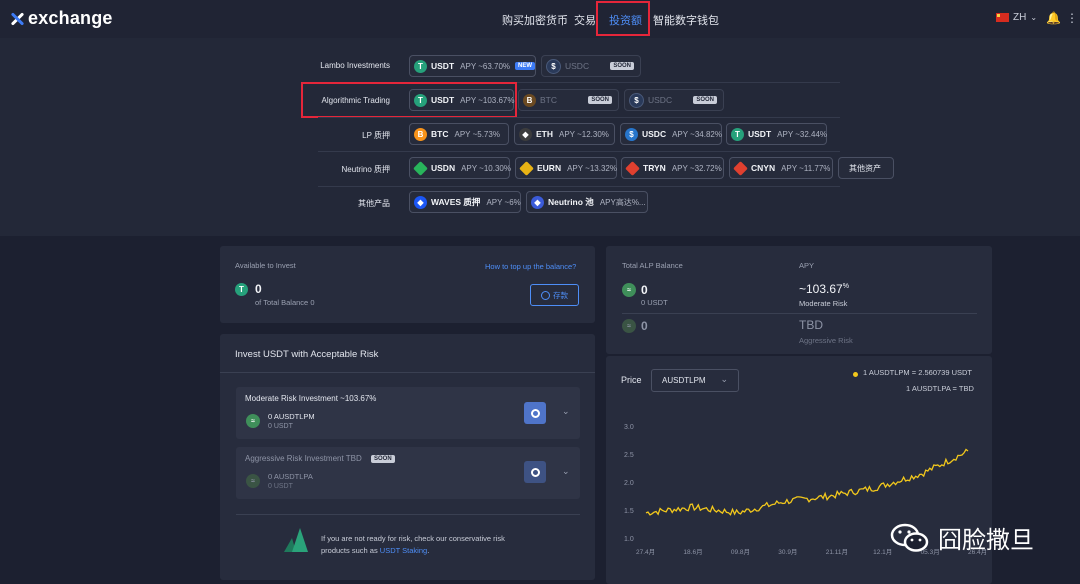 This screenshot has height=584, width=1080. I want to click on apy-tbd: TBD, so click(811, 325).